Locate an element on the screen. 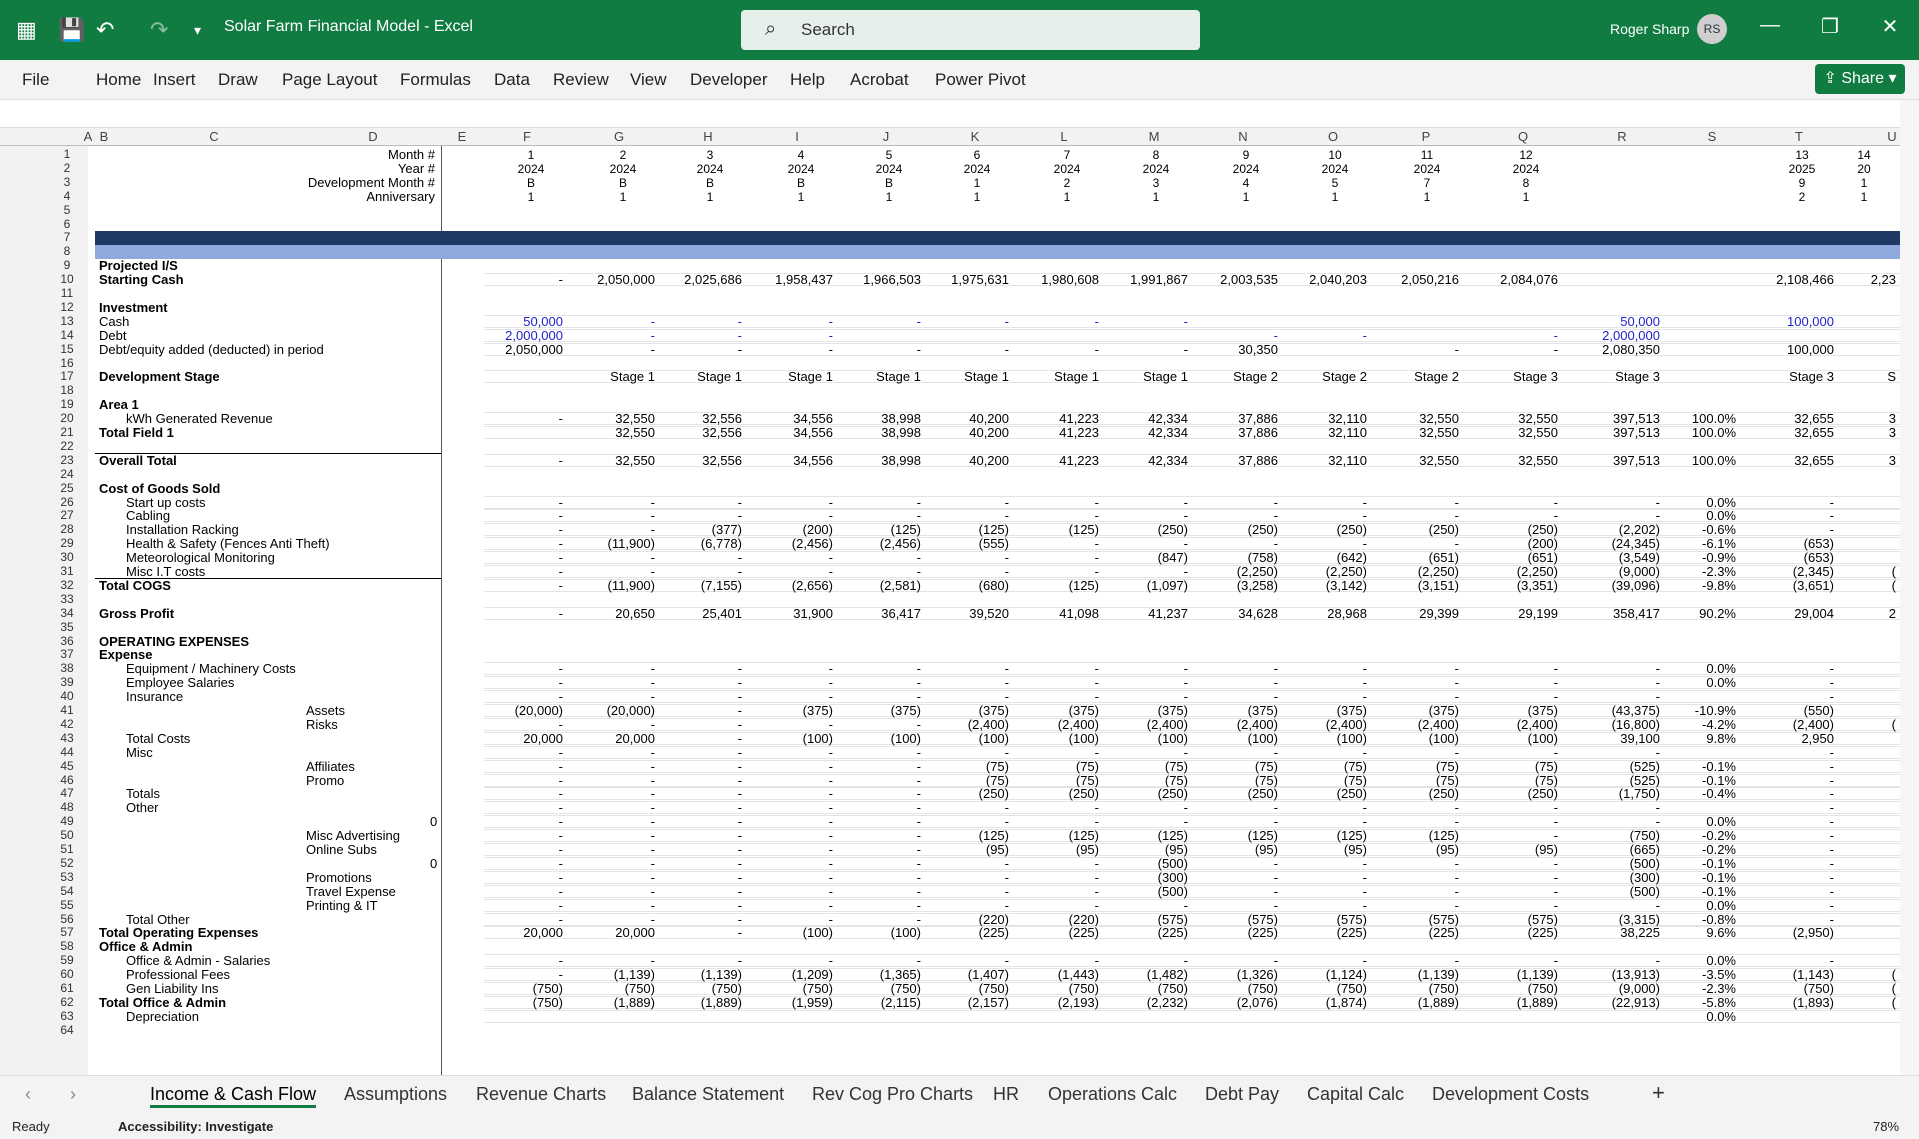 The image size is (1919, 1139). col-header-u: U is located at coordinates (1892, 136).